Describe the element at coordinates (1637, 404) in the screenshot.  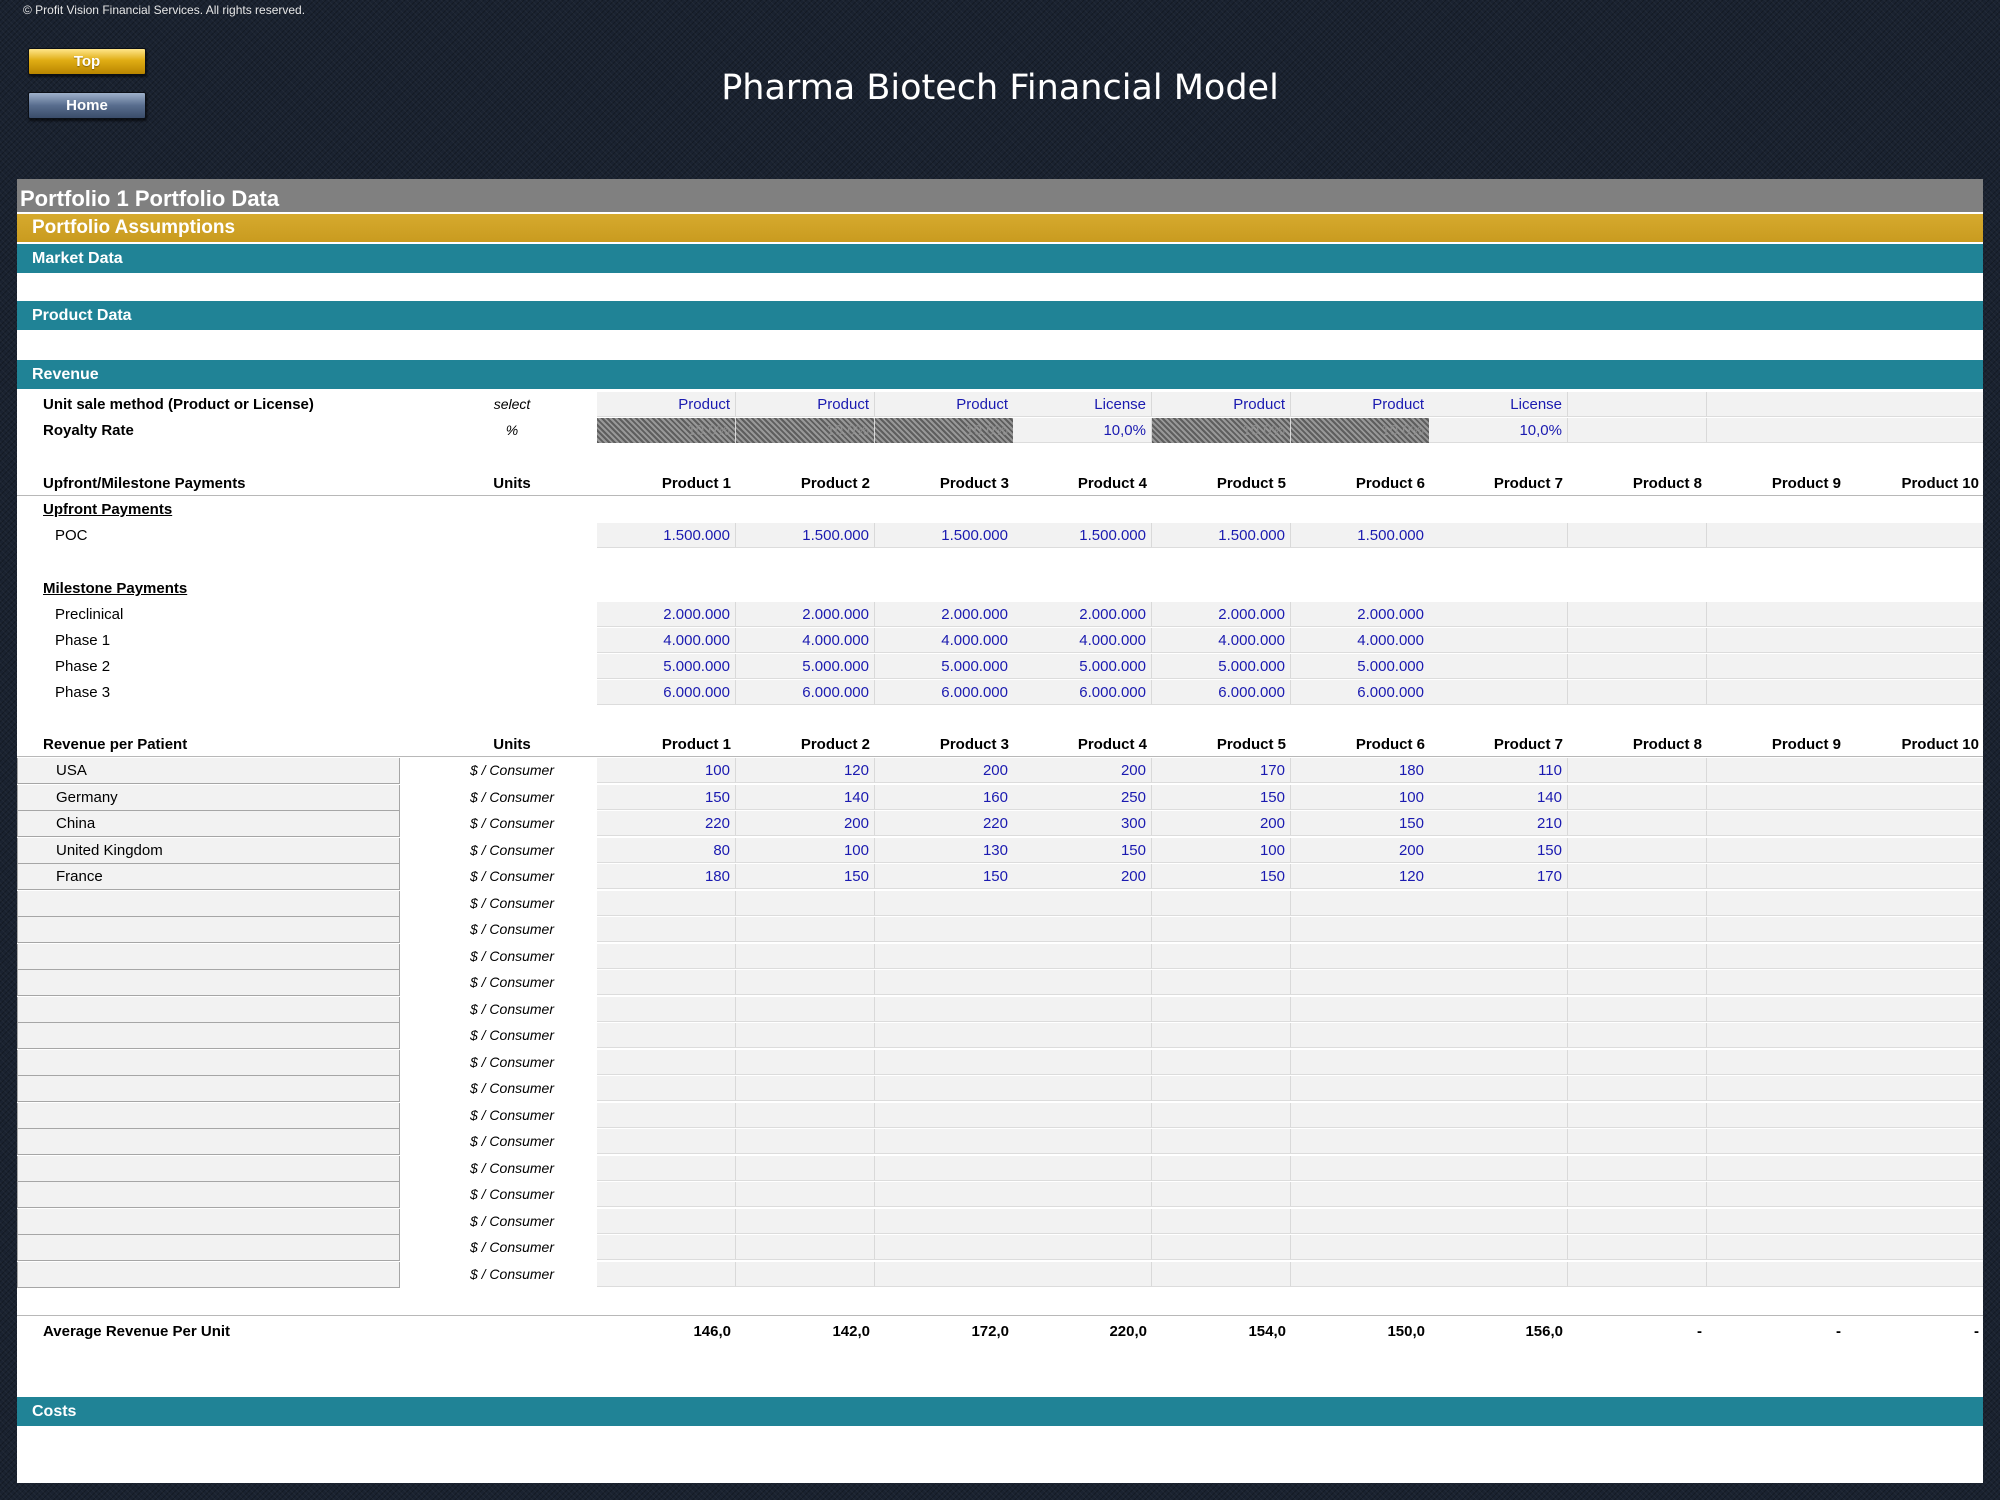
I see `unit-sale-method-cell` at that location.